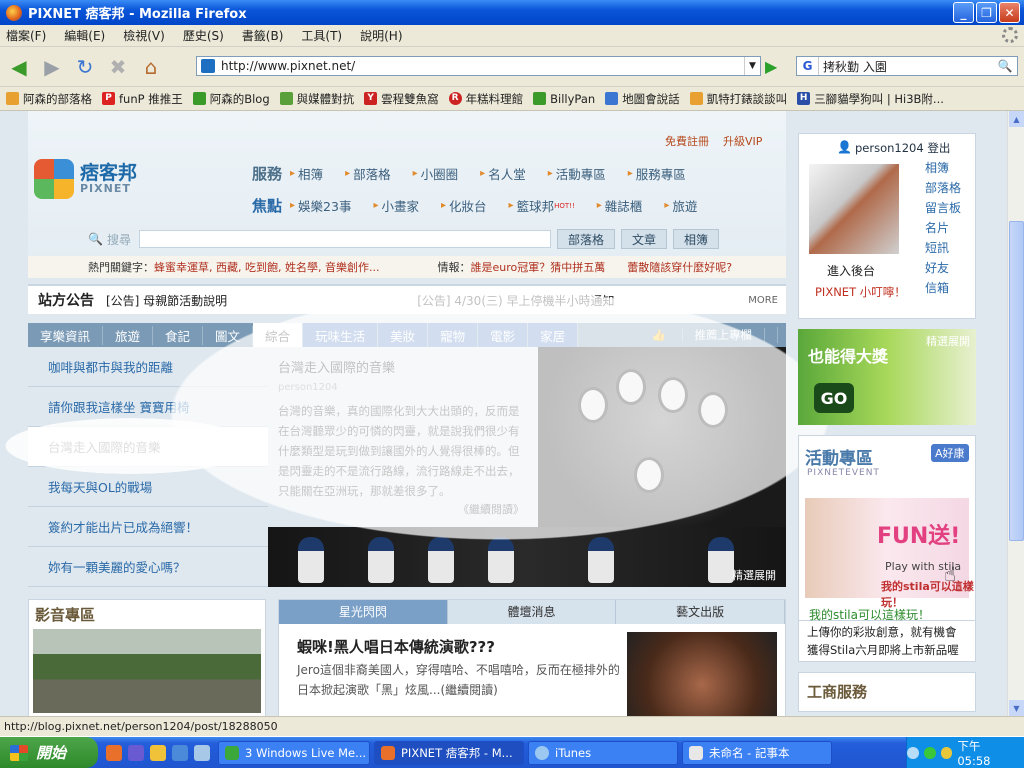  I want to click on focus-link: 雜誌櫃, so click(620, 205).